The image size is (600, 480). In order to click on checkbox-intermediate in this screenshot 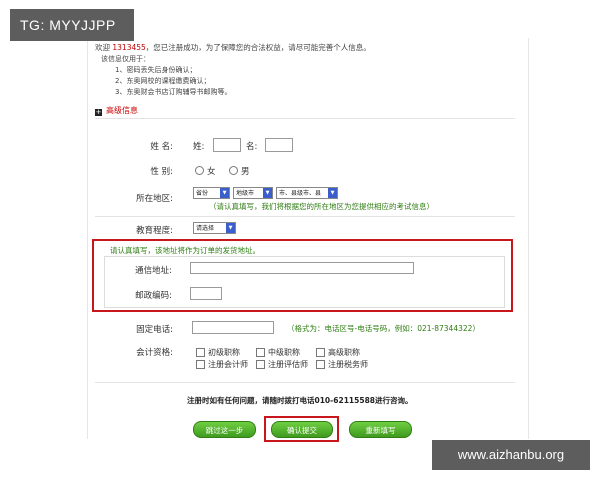, I will do `click(260, 352)`.